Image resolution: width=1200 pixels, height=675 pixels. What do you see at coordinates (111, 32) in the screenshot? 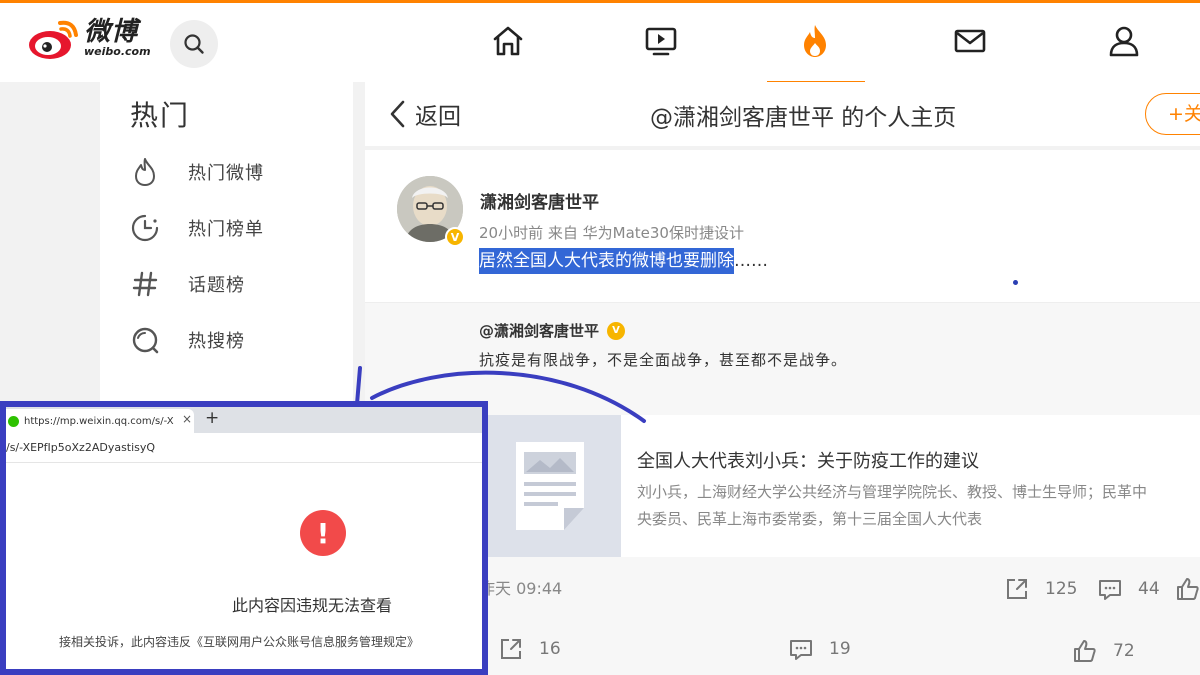
I see `logo-text-cn: 微博` at bounding box center [111, 32].